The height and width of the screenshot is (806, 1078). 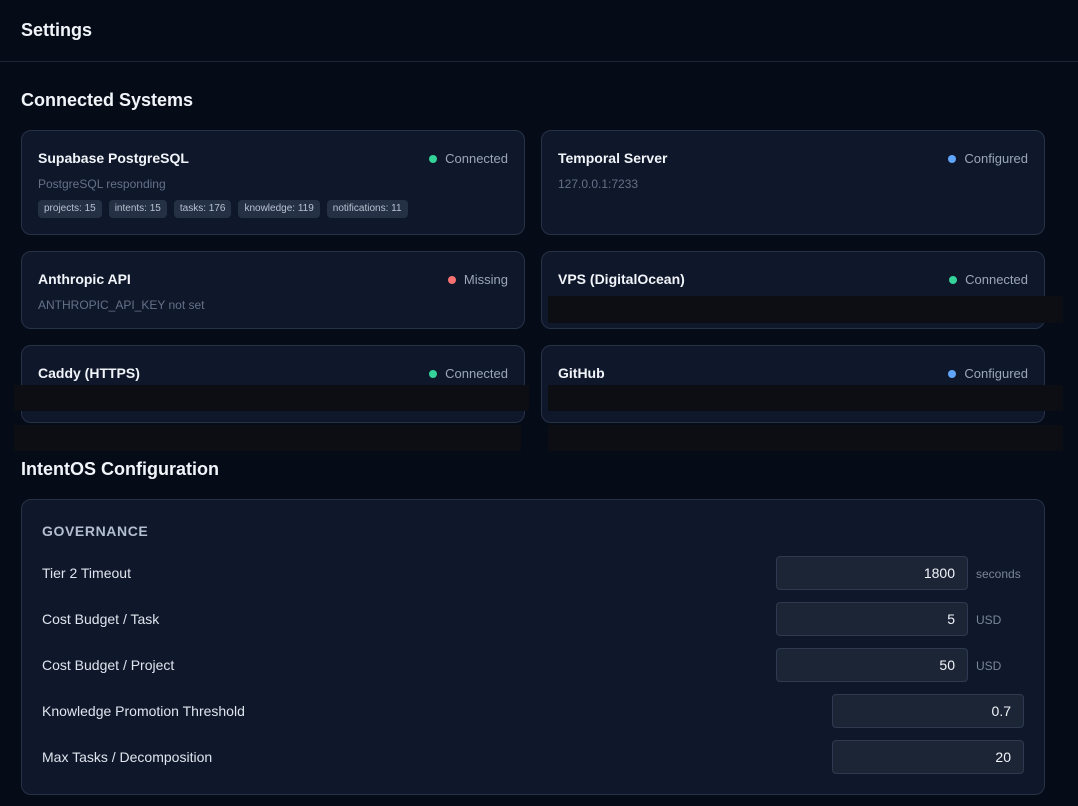 What do you see at coordinates (101, 619) in the screenshot?
I see `field-label-cost-budget-task: Cost Budget / Task` at bounding box center [101, 619].